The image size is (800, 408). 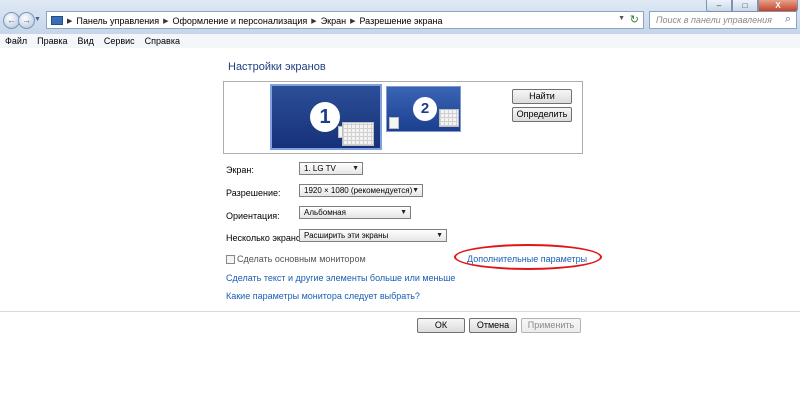 I want to click on close-button: X, so click(x=778, y=6).